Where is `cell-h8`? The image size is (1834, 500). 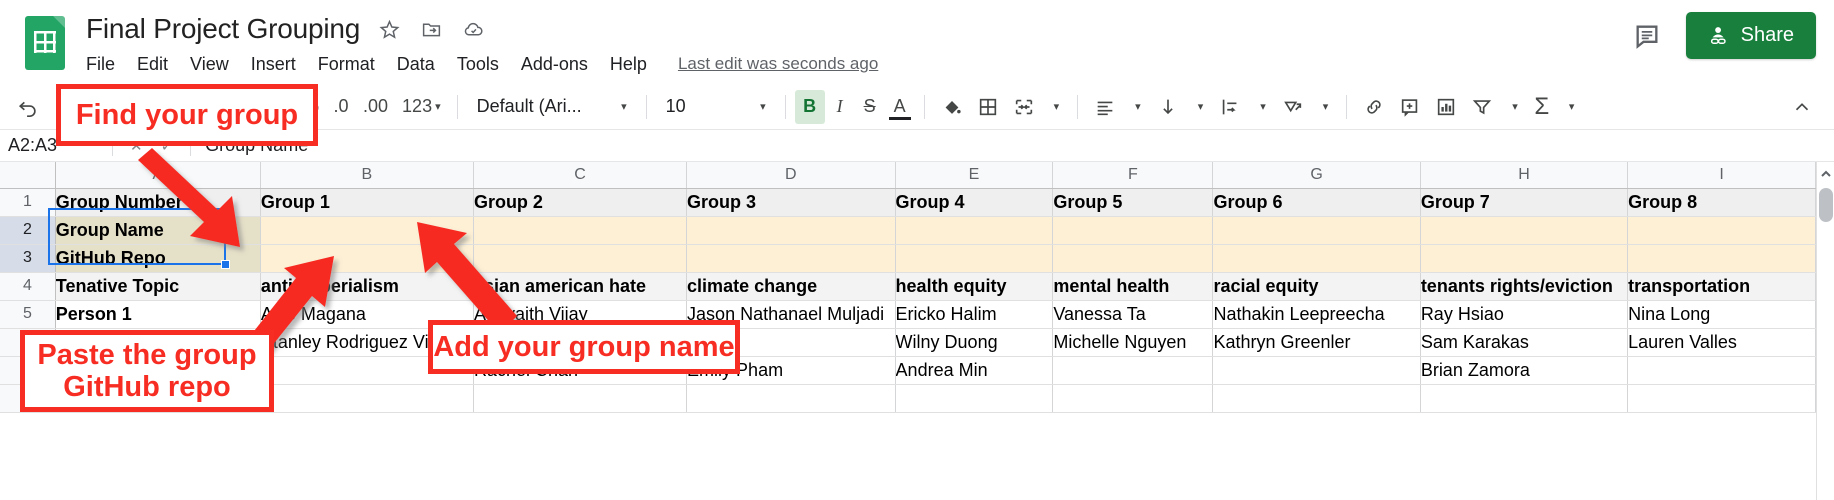
cell-h8 is located at coordinates (1524, 398).